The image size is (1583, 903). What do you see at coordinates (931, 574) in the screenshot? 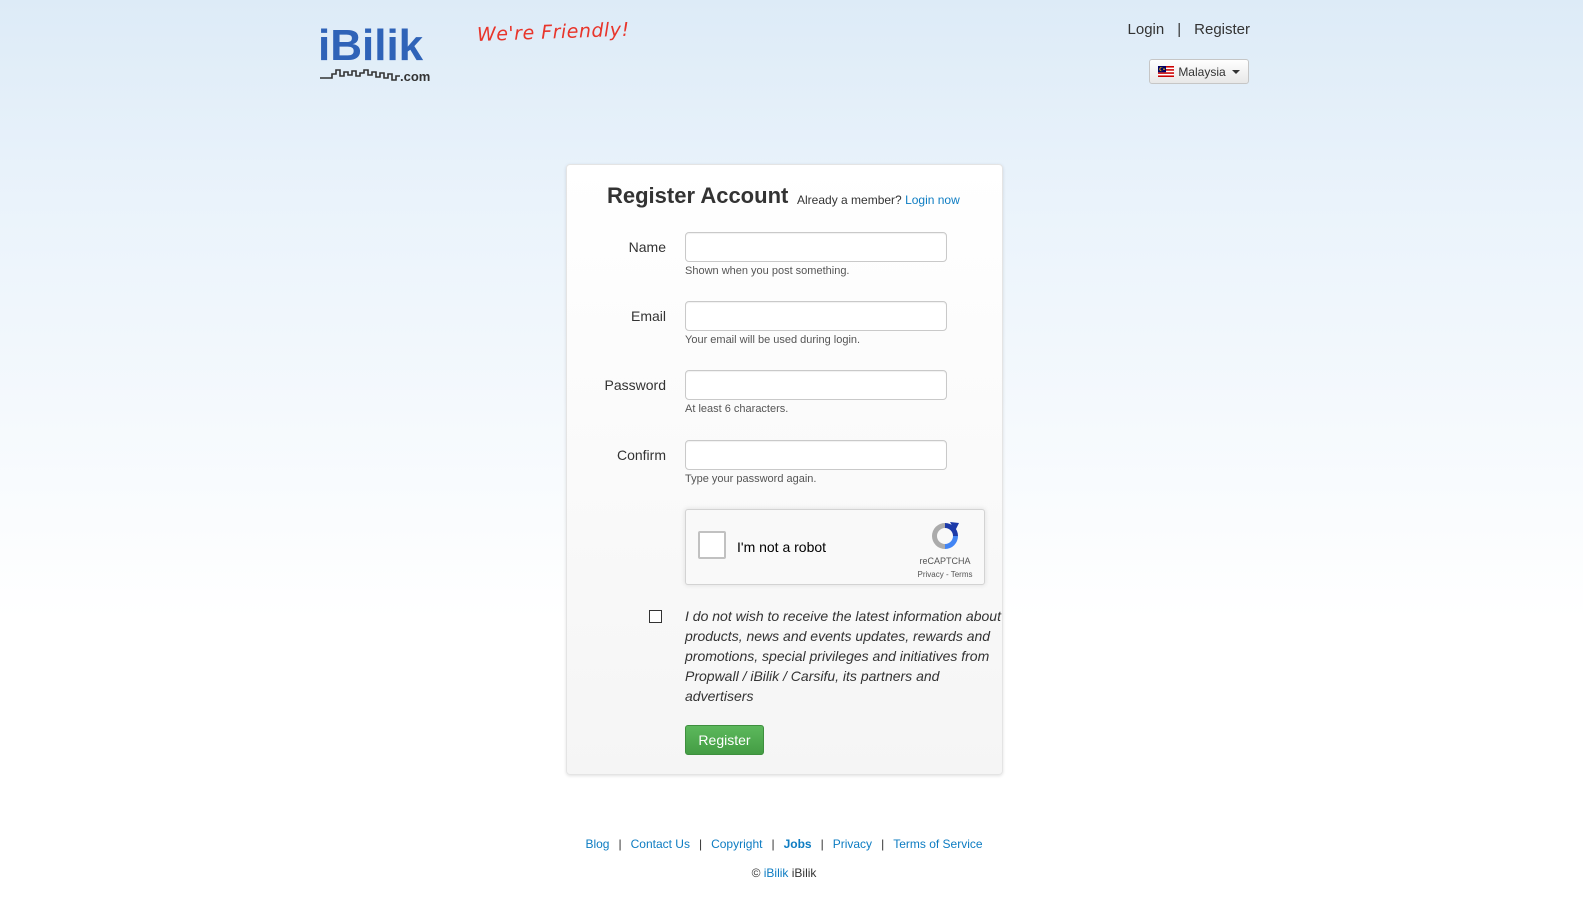
I see `recaptcha-privacy-link: Privacy` at bounding box center [931, 574].